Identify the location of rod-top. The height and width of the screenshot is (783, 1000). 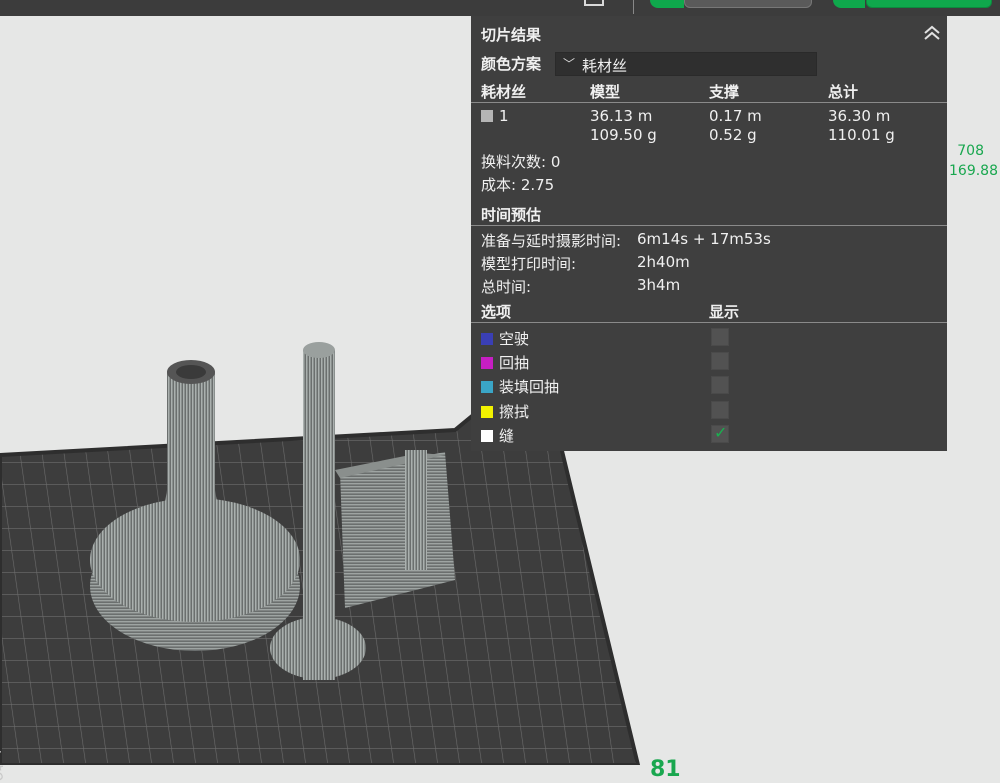
(319, 350).